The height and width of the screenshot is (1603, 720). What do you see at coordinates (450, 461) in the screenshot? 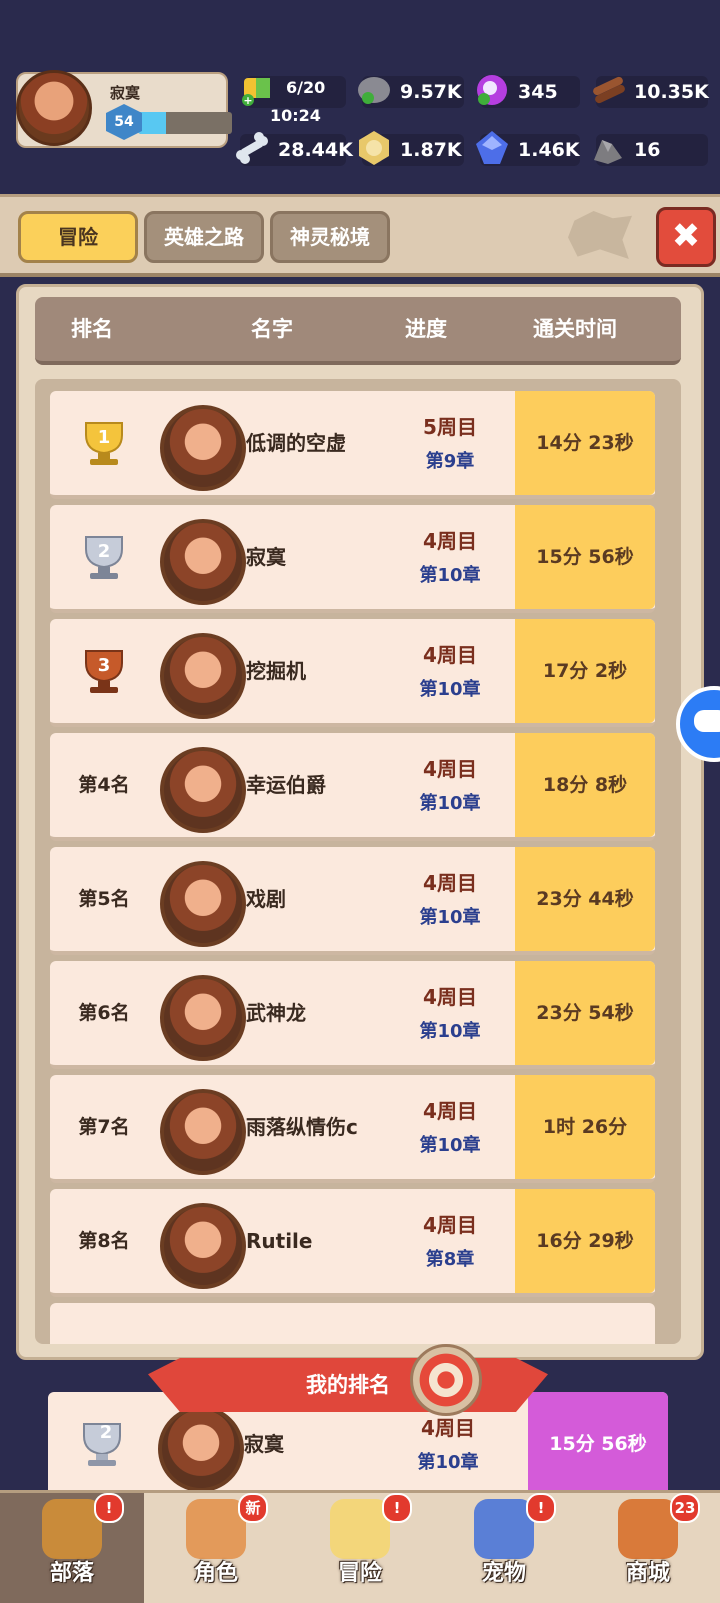
I see `chapter-label: 第9章` at bounding box center [450, 461].